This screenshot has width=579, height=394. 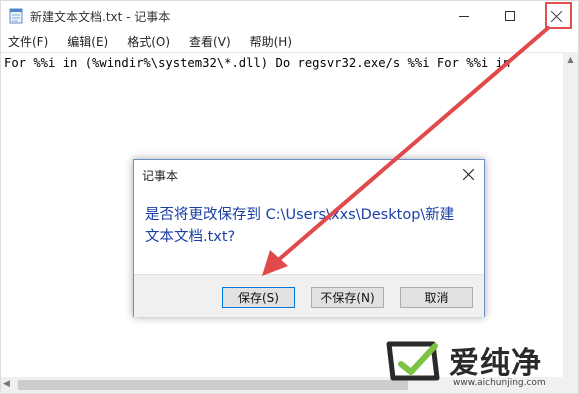 I want to click on minimize-button, so click(x=464, y=16).